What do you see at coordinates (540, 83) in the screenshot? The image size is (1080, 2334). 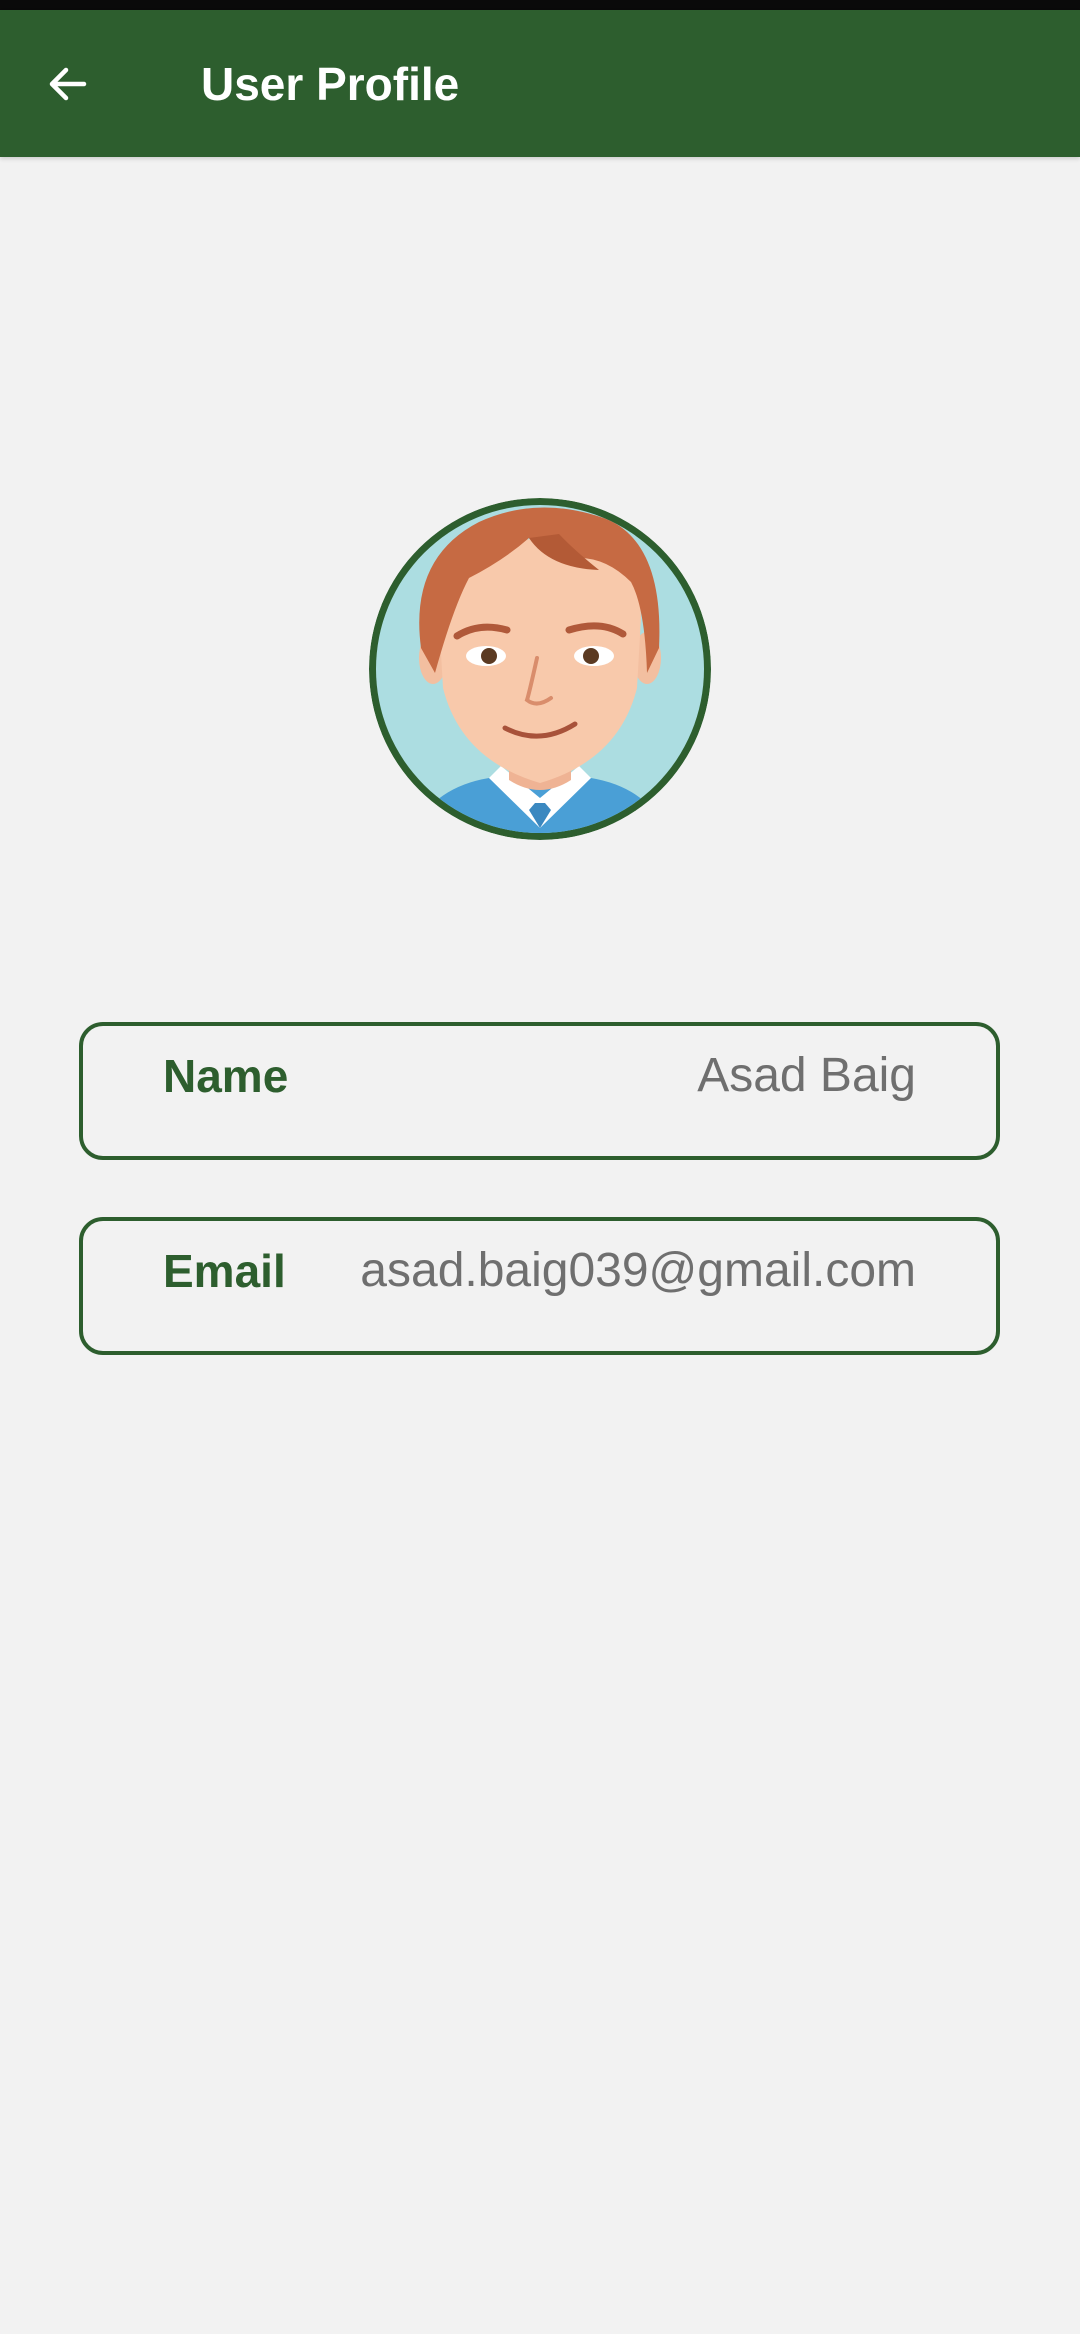 I see `app-bar: User Profile` at bounding box center [540, 83].